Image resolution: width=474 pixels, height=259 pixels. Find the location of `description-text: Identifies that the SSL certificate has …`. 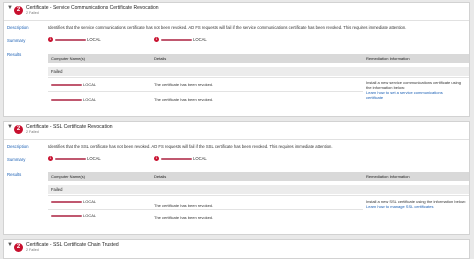

description-text: Identifies that the SSL certificate has … is located at coordinates (190, 146).